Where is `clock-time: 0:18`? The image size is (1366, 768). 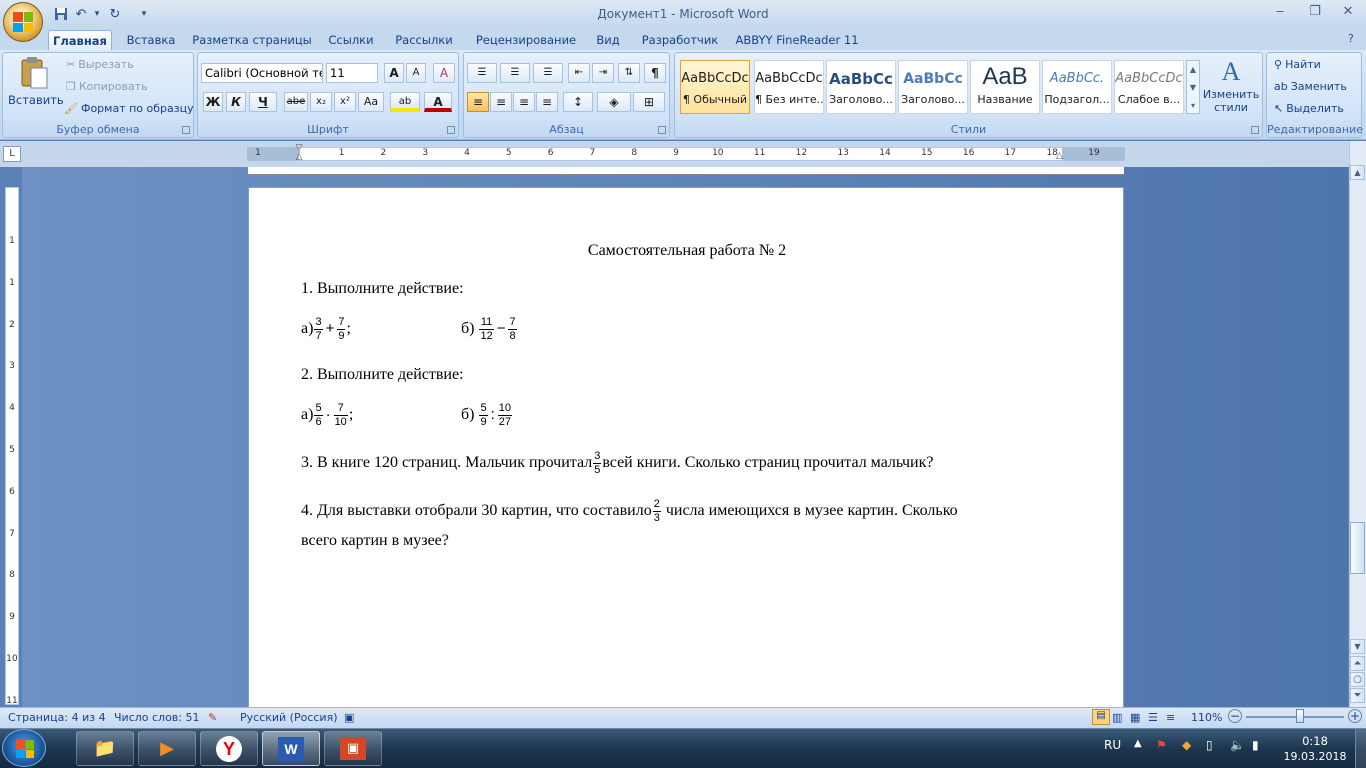
clock-time: 0:18 is located at coordinates (1315, 741).